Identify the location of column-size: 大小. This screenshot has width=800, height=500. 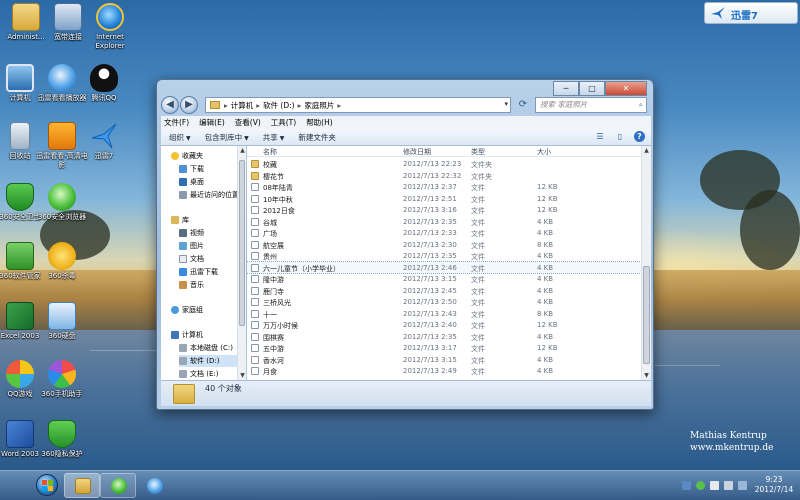
(544, 152).